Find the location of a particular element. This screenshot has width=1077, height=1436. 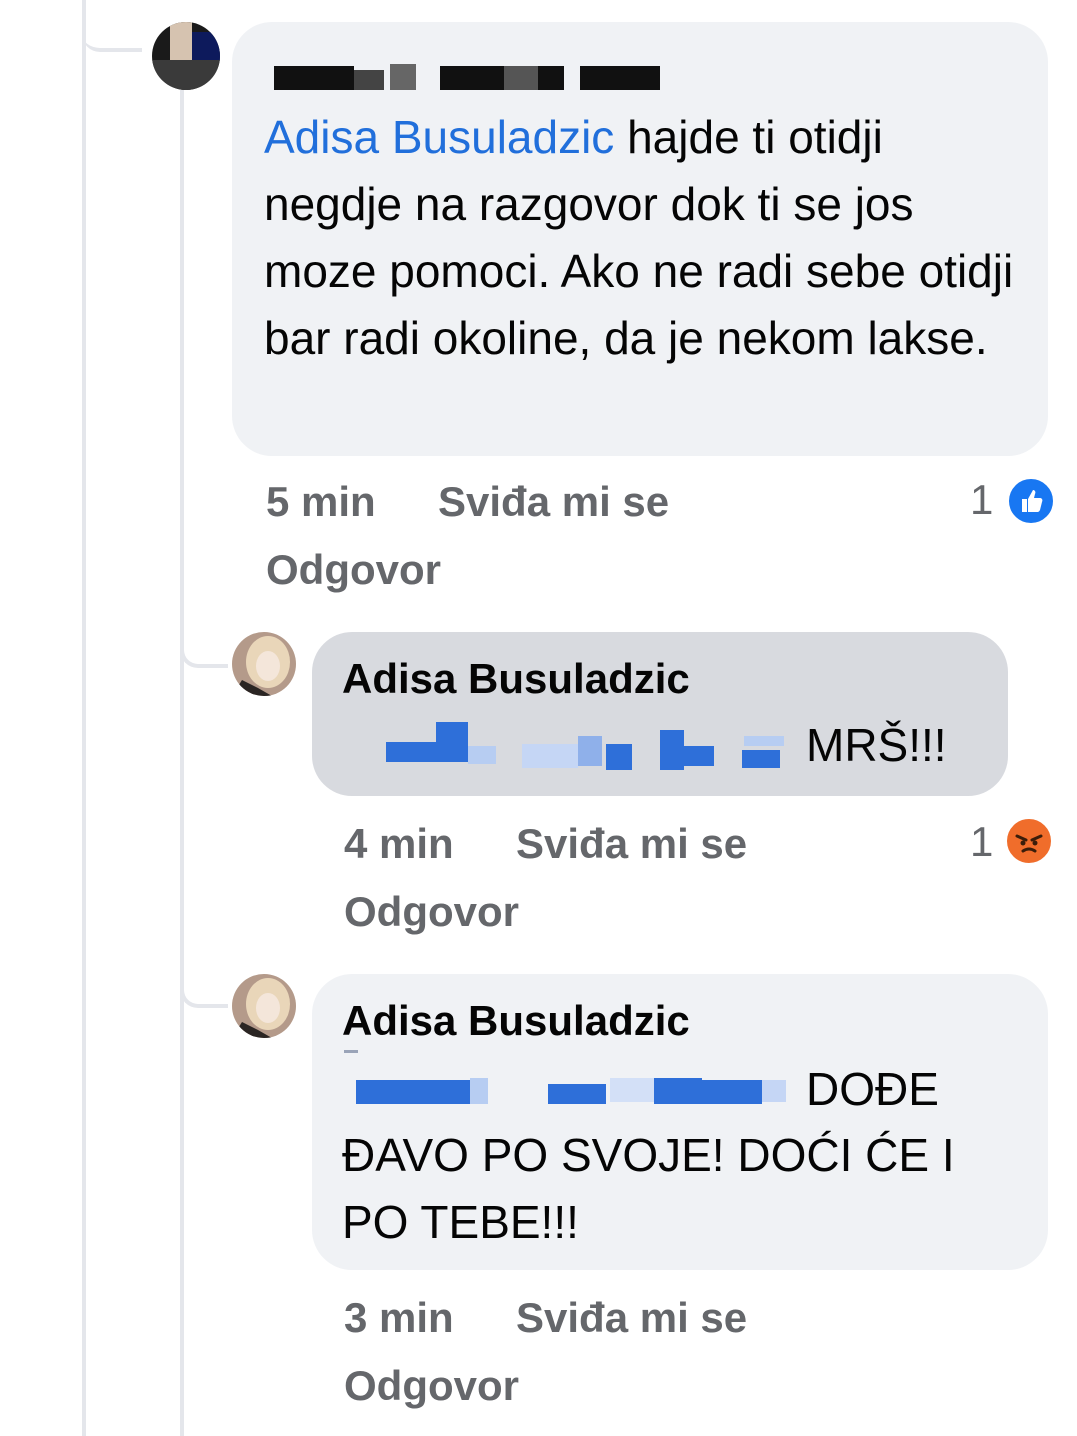

author-name-redacted is located at coordinates (469, 76).